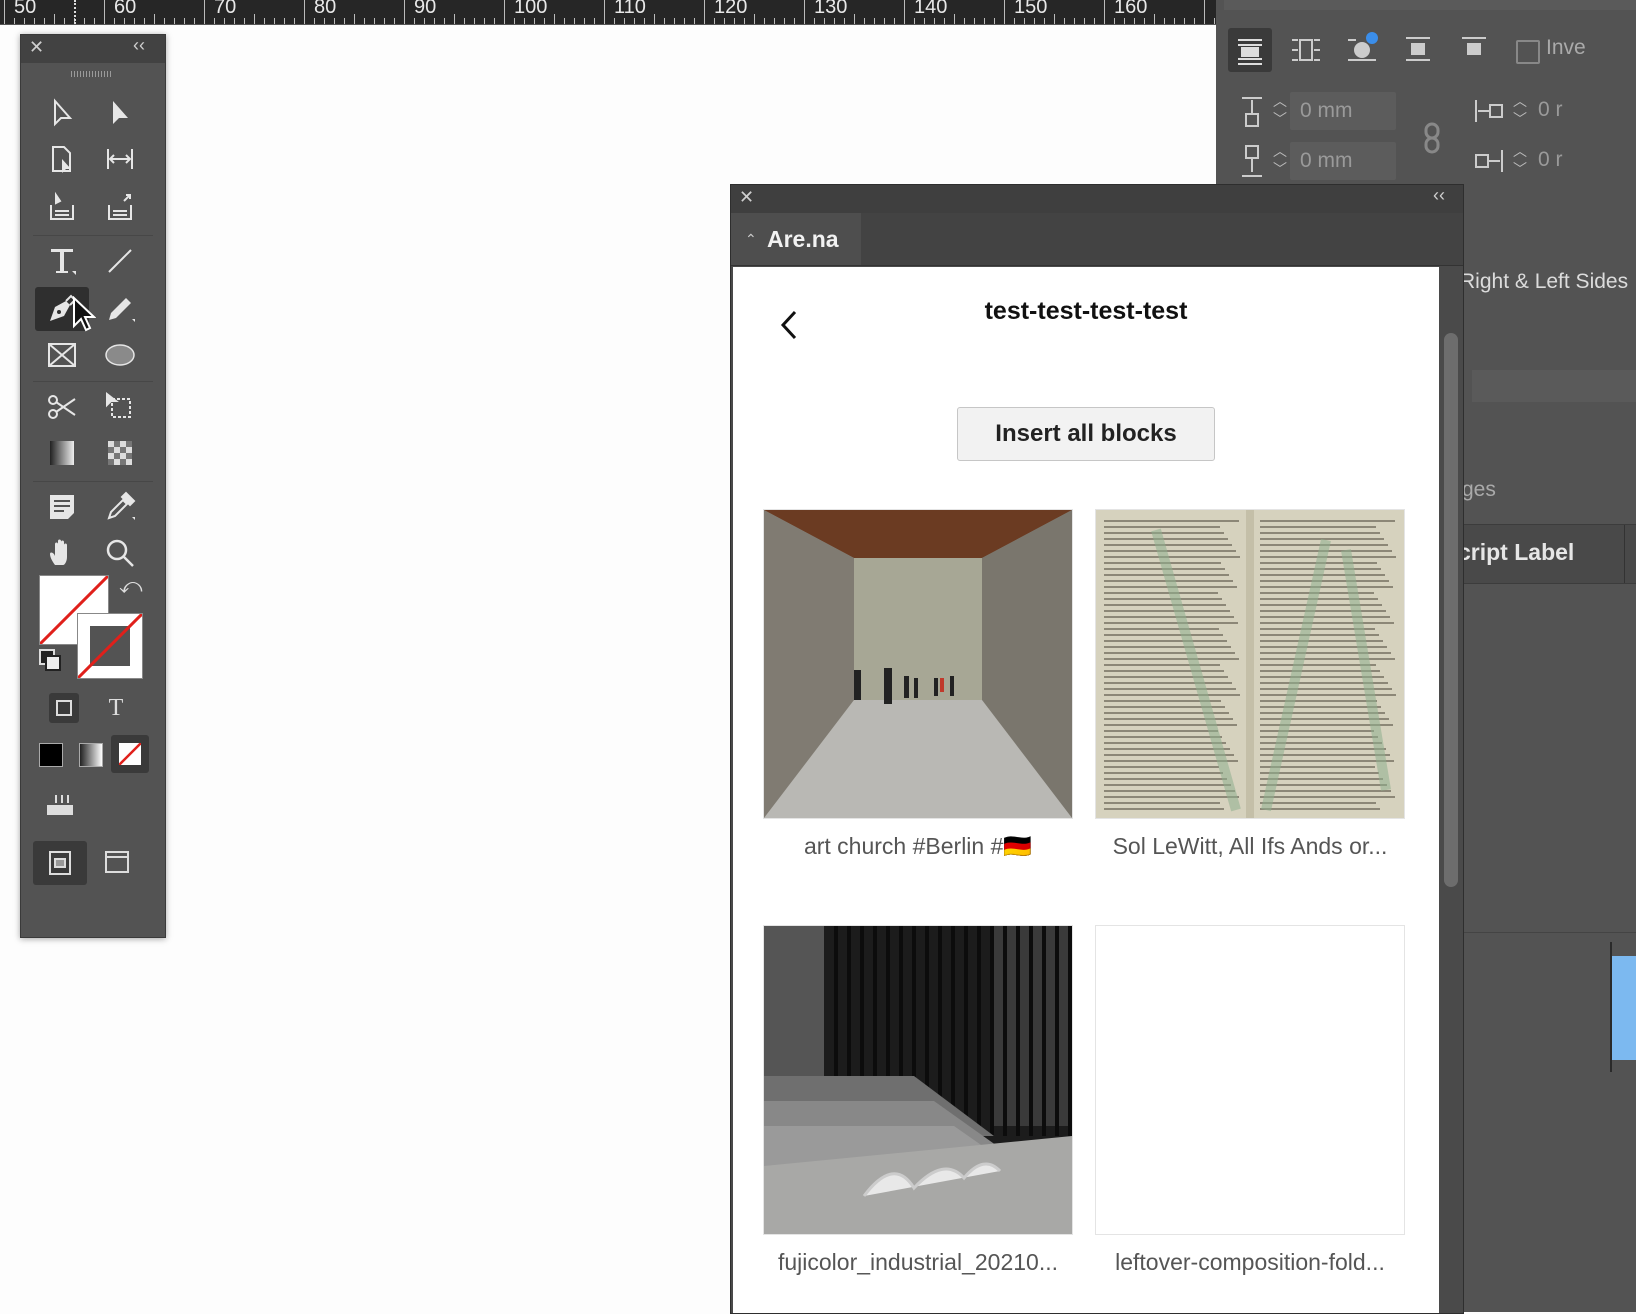  I want to click on normal-screen-mode-button, so click(60, 863).